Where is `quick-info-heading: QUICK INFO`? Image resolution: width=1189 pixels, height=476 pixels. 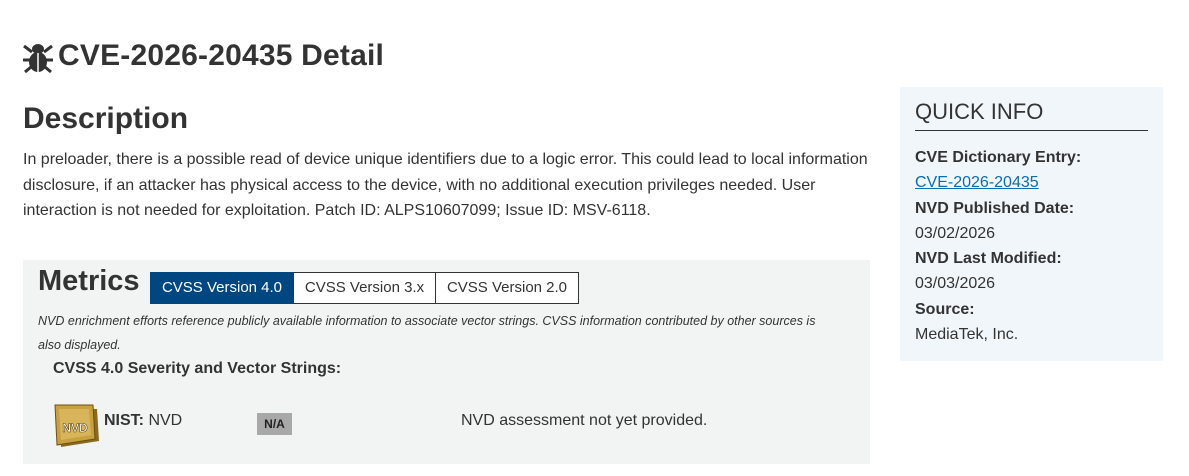 quick-info-heading: QUICK INFO is located at coordinates (1031, 115).